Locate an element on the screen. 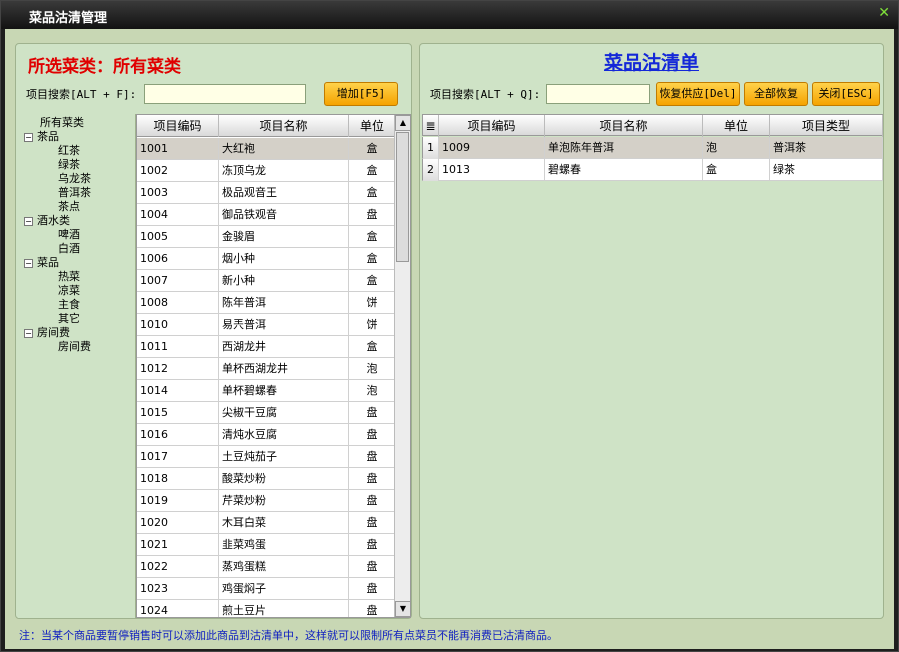 The image size is (899, 652). table-row: 1011 西湖龙井盒 is located at coordinates (266, 347).